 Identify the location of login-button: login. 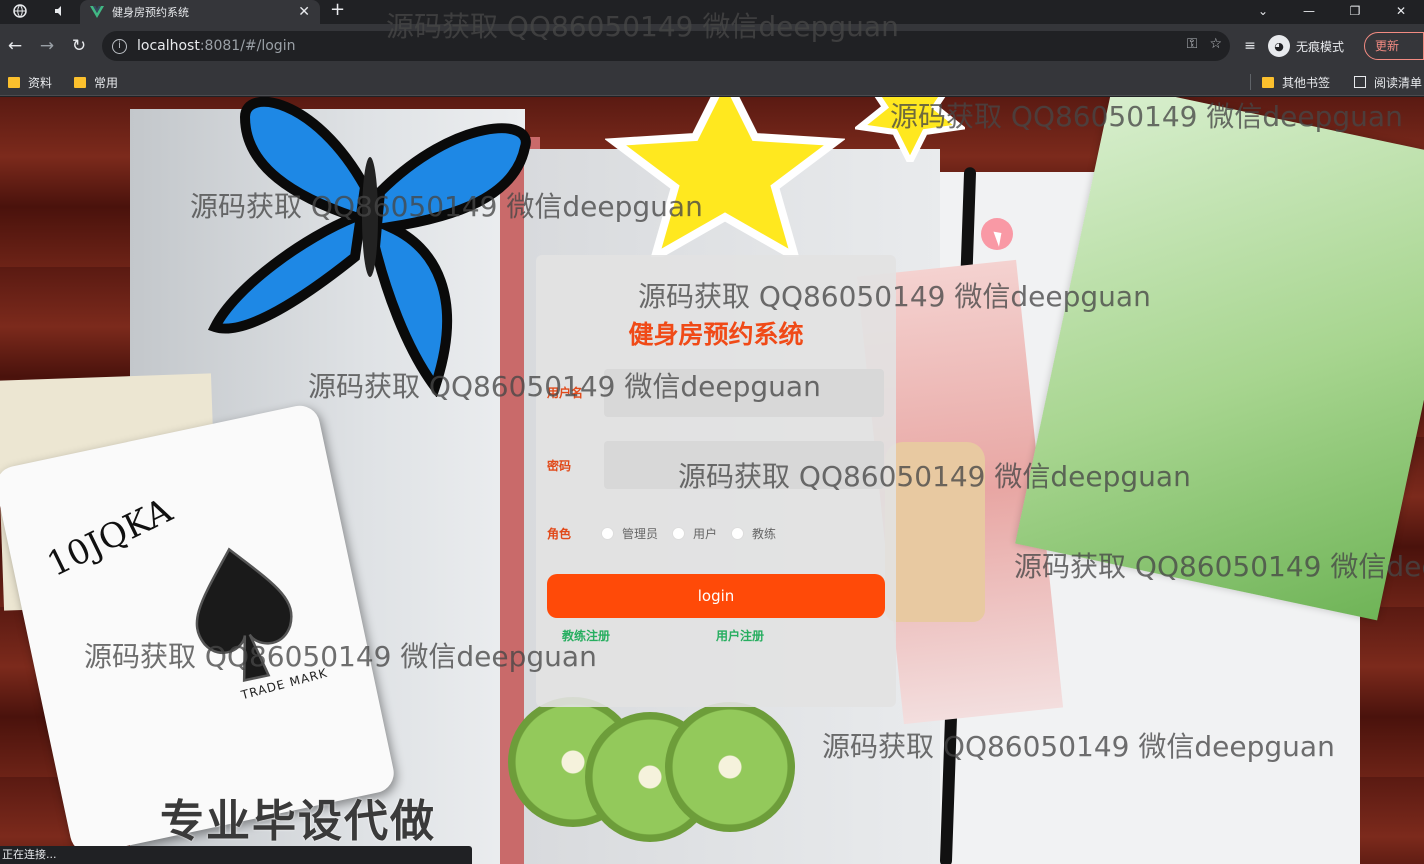
(716, 596).